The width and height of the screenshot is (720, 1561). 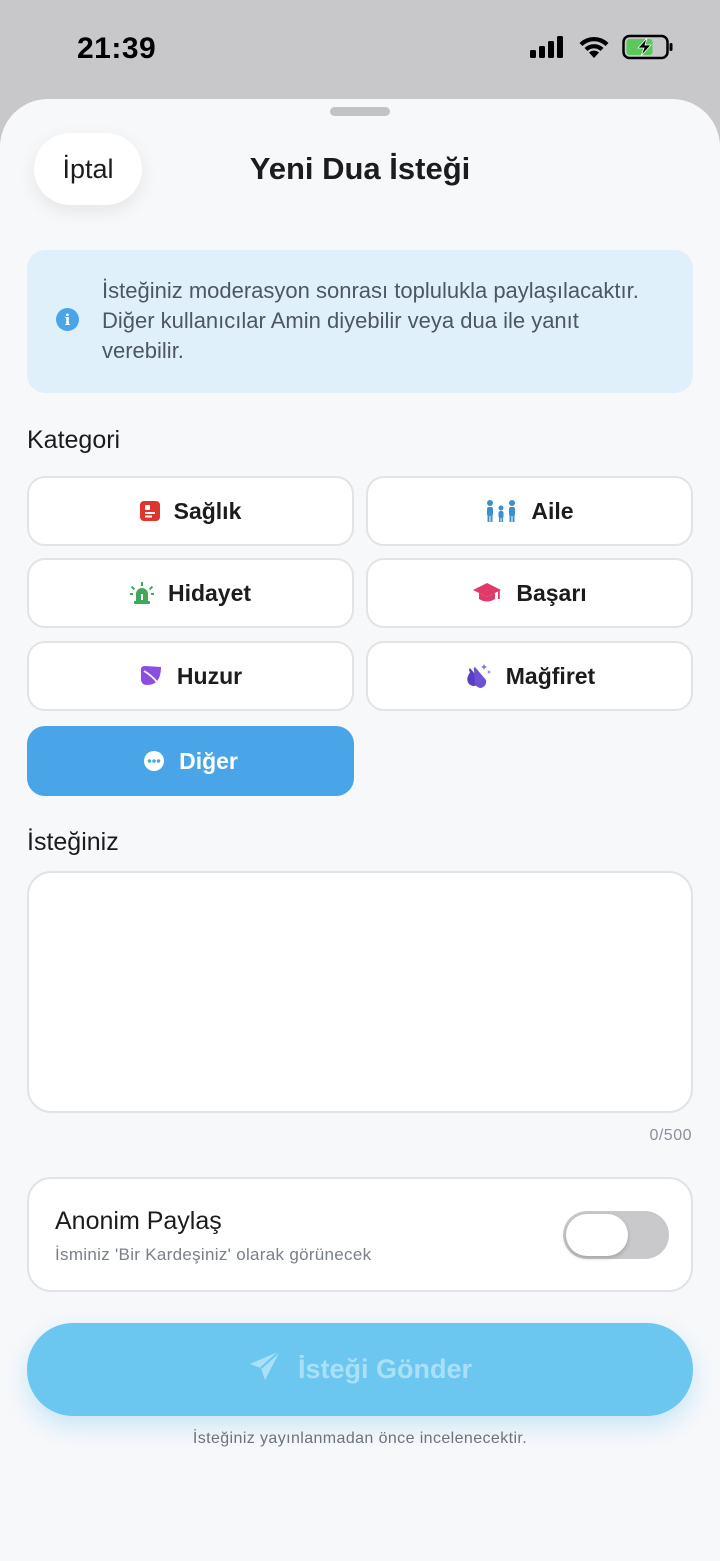 I want to click on char-counter: 0/500, so click(x=670, y=1135).